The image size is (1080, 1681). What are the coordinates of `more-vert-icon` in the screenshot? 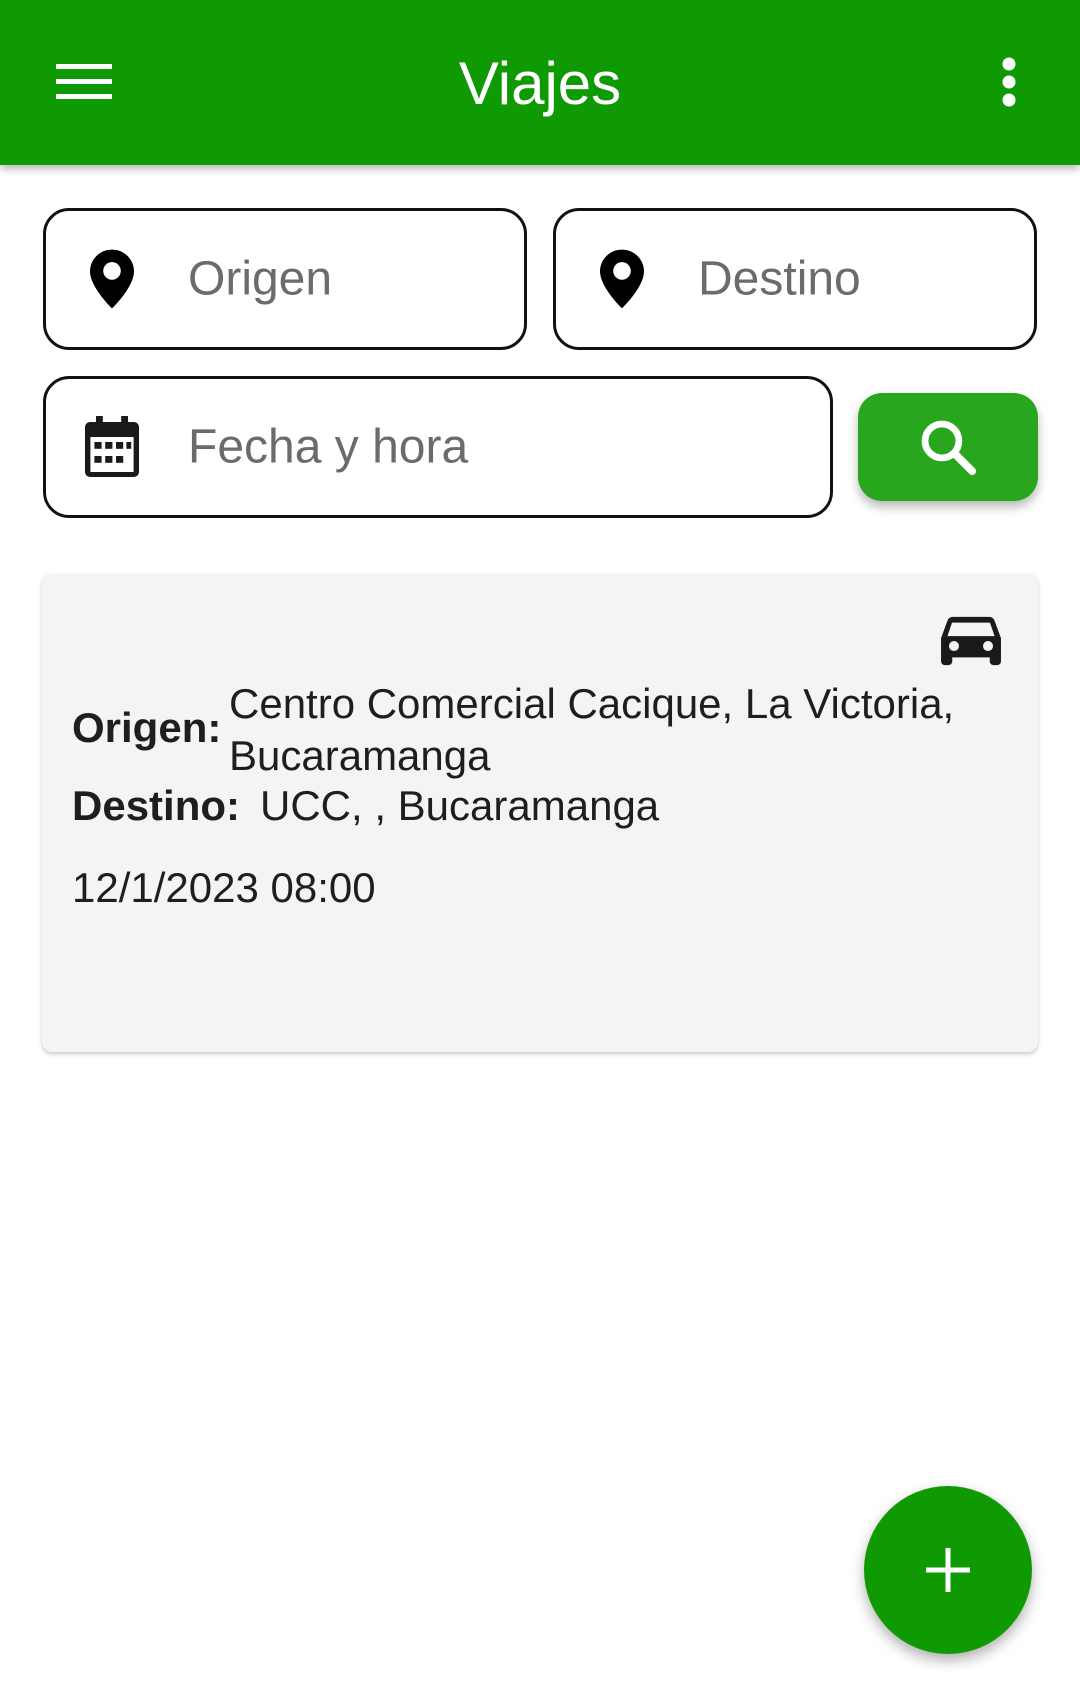 It's located at (1009, 82).